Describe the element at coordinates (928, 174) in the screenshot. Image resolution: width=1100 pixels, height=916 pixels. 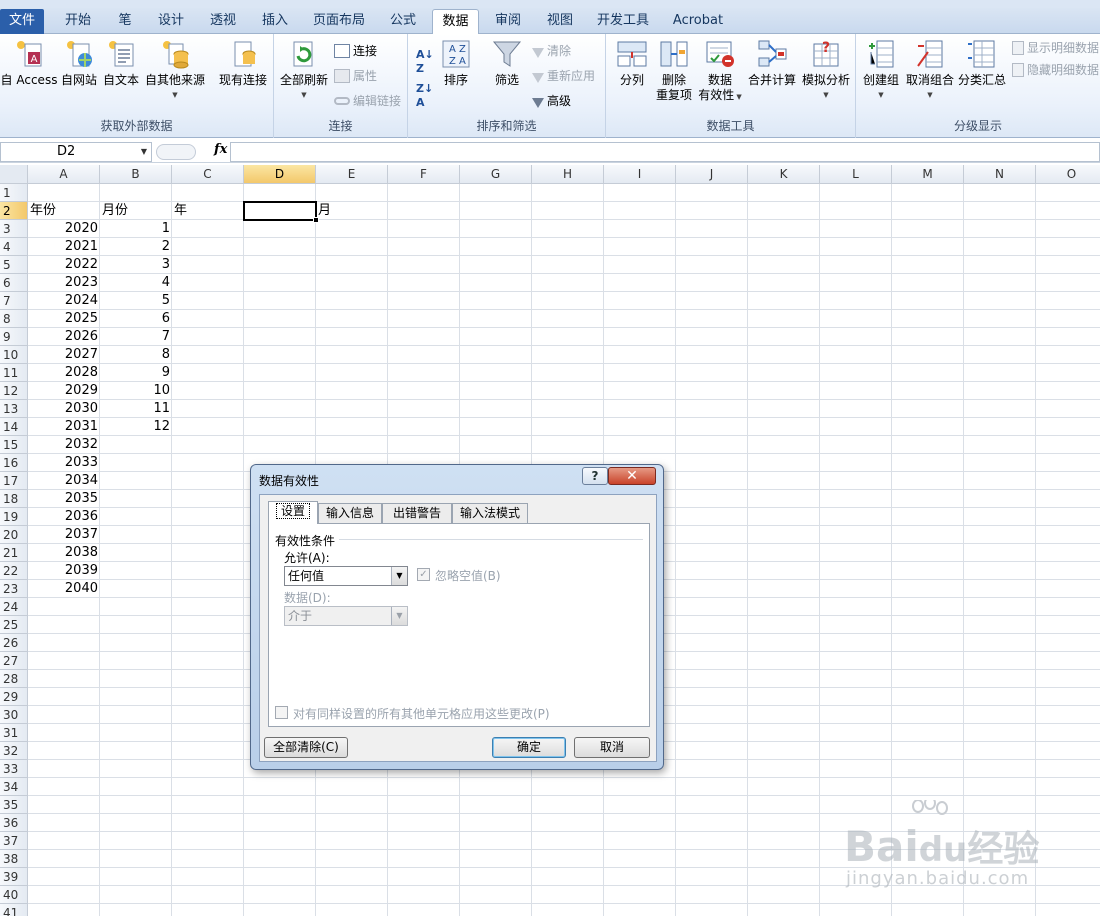
I see `column-header-M: M` at that location.